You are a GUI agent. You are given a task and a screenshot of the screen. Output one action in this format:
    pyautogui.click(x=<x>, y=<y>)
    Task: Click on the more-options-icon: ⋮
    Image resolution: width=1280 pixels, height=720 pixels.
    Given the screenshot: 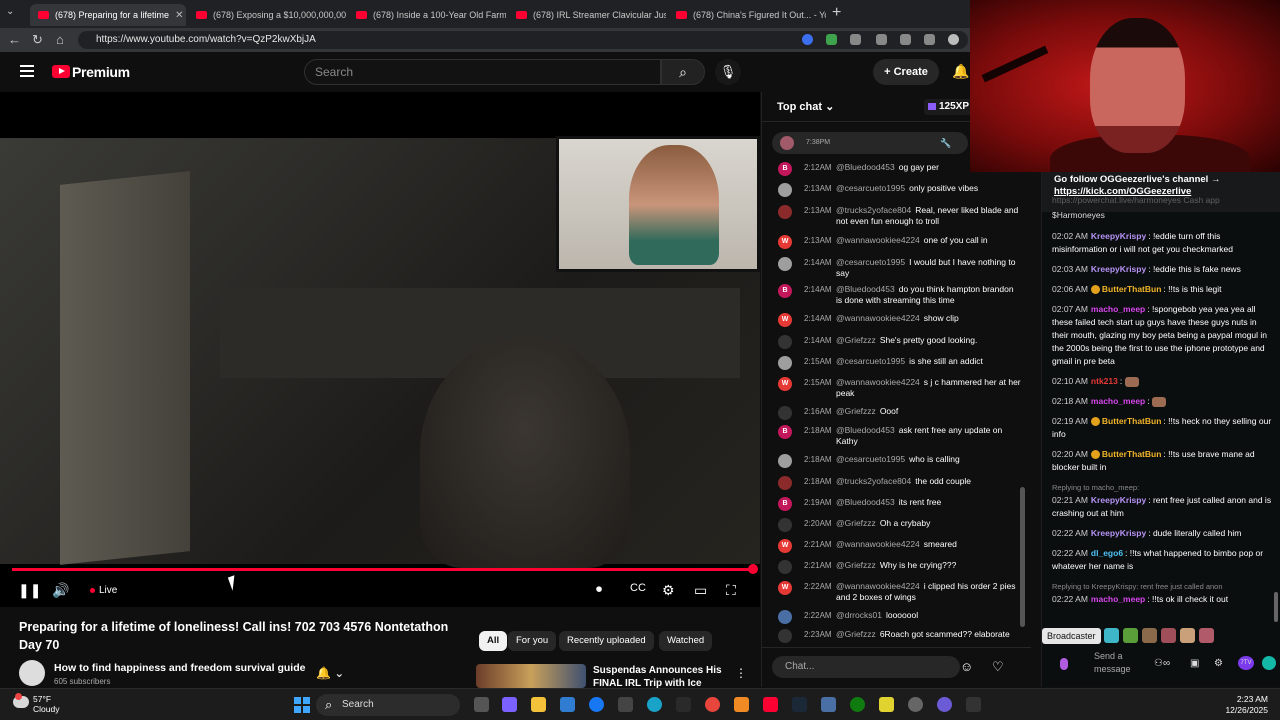 What is the action you would take?
    pyautogui.click(x=741, y=673)
    